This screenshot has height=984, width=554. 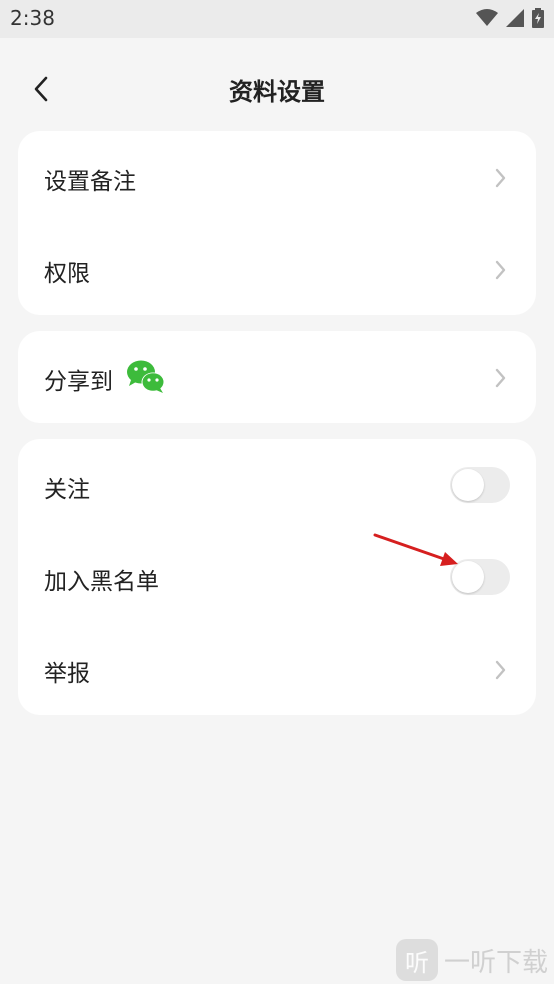 I want to click on wechat-icon, so click(x=146, y=376).